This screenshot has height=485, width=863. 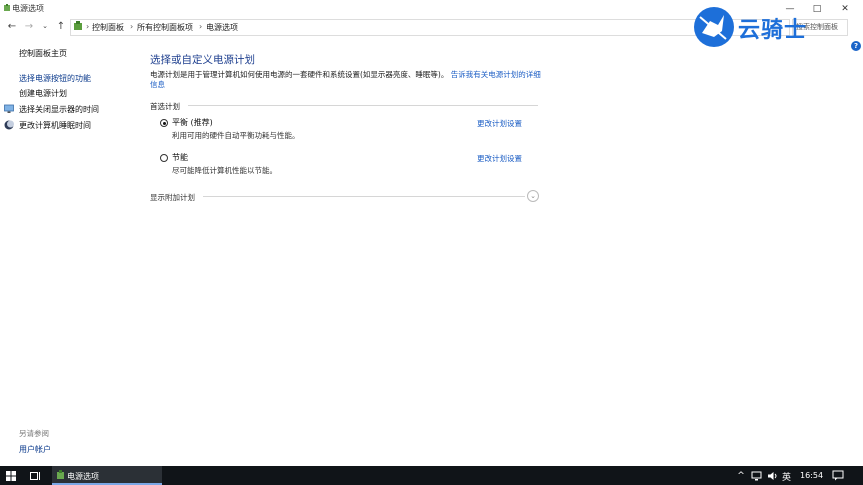 What do you see at coordinates (55, 125) in the screenshot?
I see `sidebar-item-sleep-time: 更改计算机睡眠时间` at bounding box center [55, 125].